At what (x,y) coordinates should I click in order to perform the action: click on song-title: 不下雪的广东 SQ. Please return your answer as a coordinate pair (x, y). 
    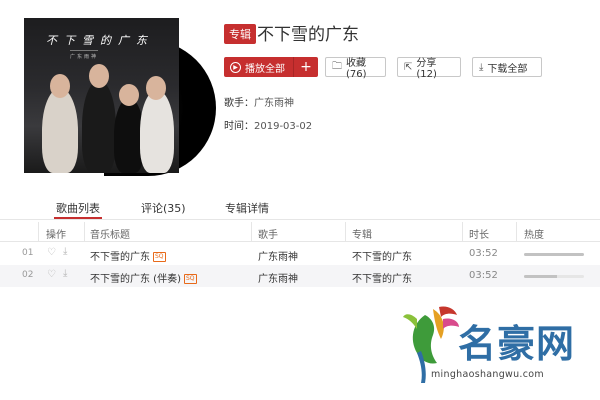
    Looking at the image, I should click on (128, 255).